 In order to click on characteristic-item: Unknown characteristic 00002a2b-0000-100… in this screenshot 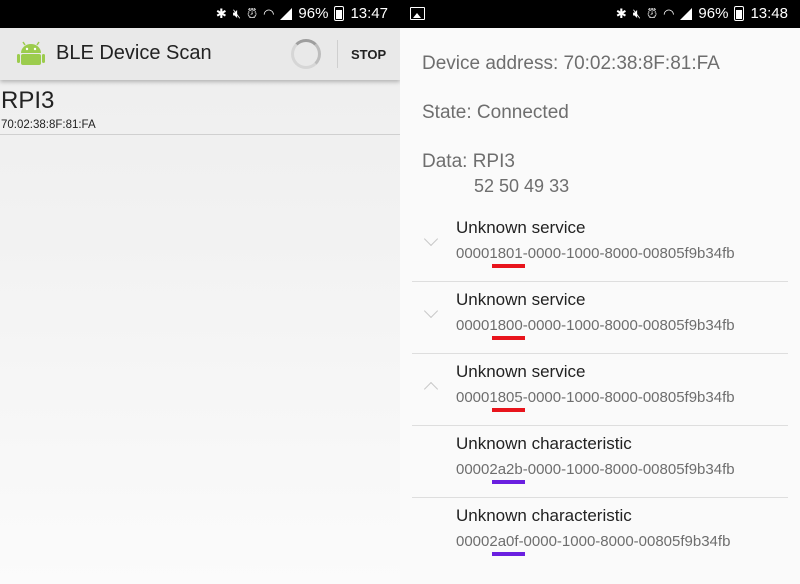, I will do `click(600, 462)`.